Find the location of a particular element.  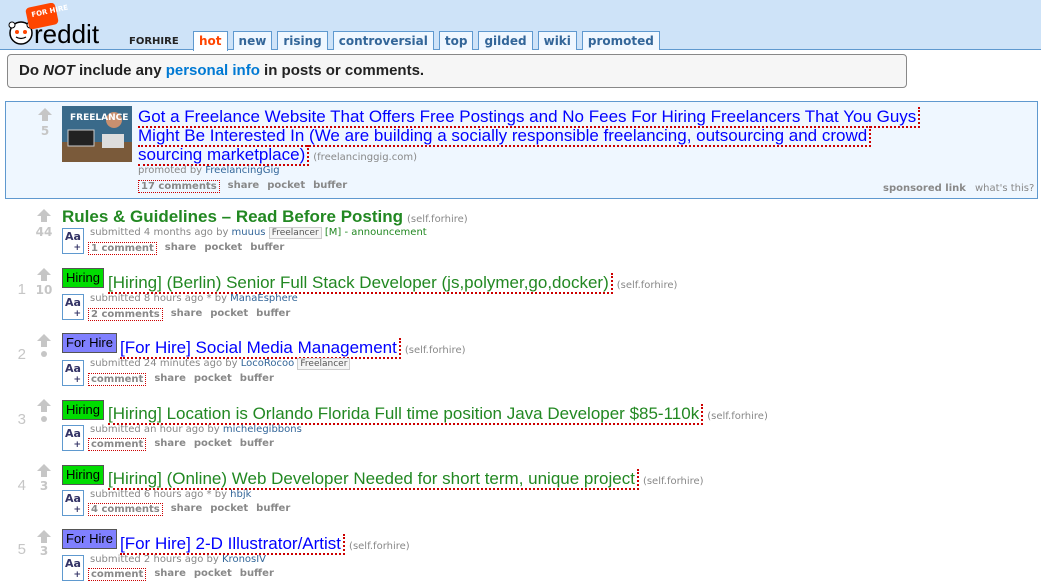

user-flair: Freelancer is located at coordinates (295, 233).